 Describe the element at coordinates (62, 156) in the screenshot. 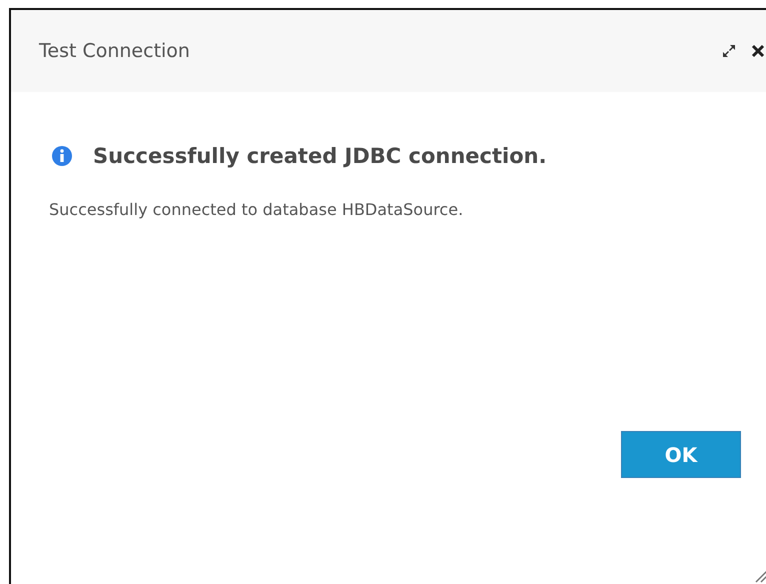

I see `info-icon` at that location.